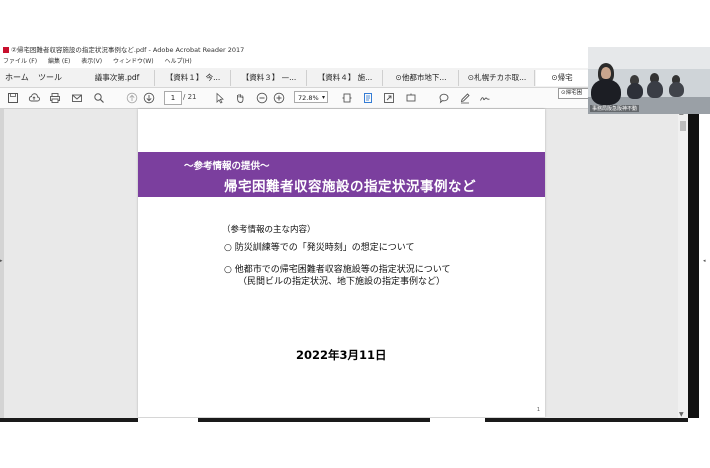 The width and height of the screenshot is (710, 468). Describe the element at coordinates (17, 77) in the screenshot. I see `nav-home: ホーム` at that location.